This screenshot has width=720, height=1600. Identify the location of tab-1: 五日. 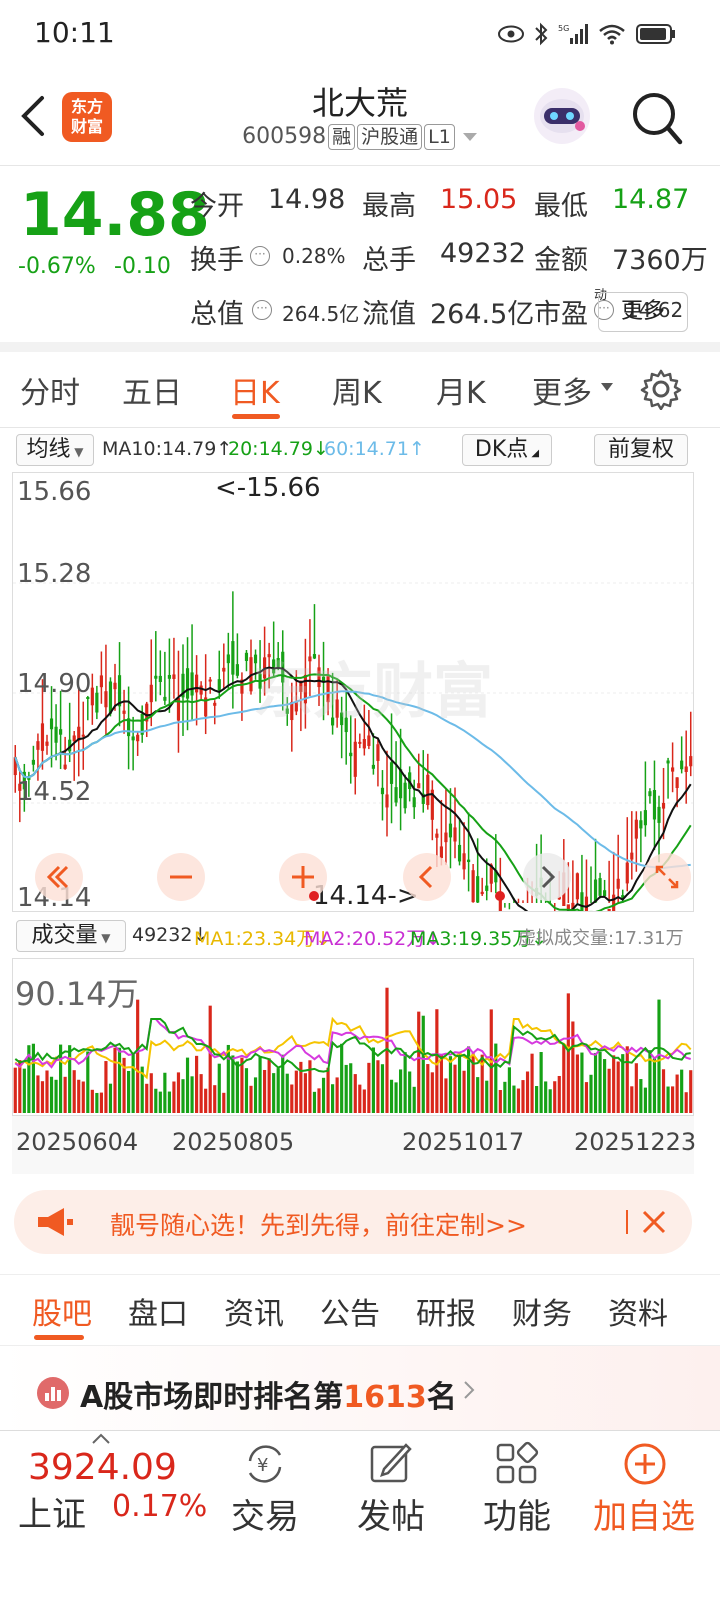
(152, 390).